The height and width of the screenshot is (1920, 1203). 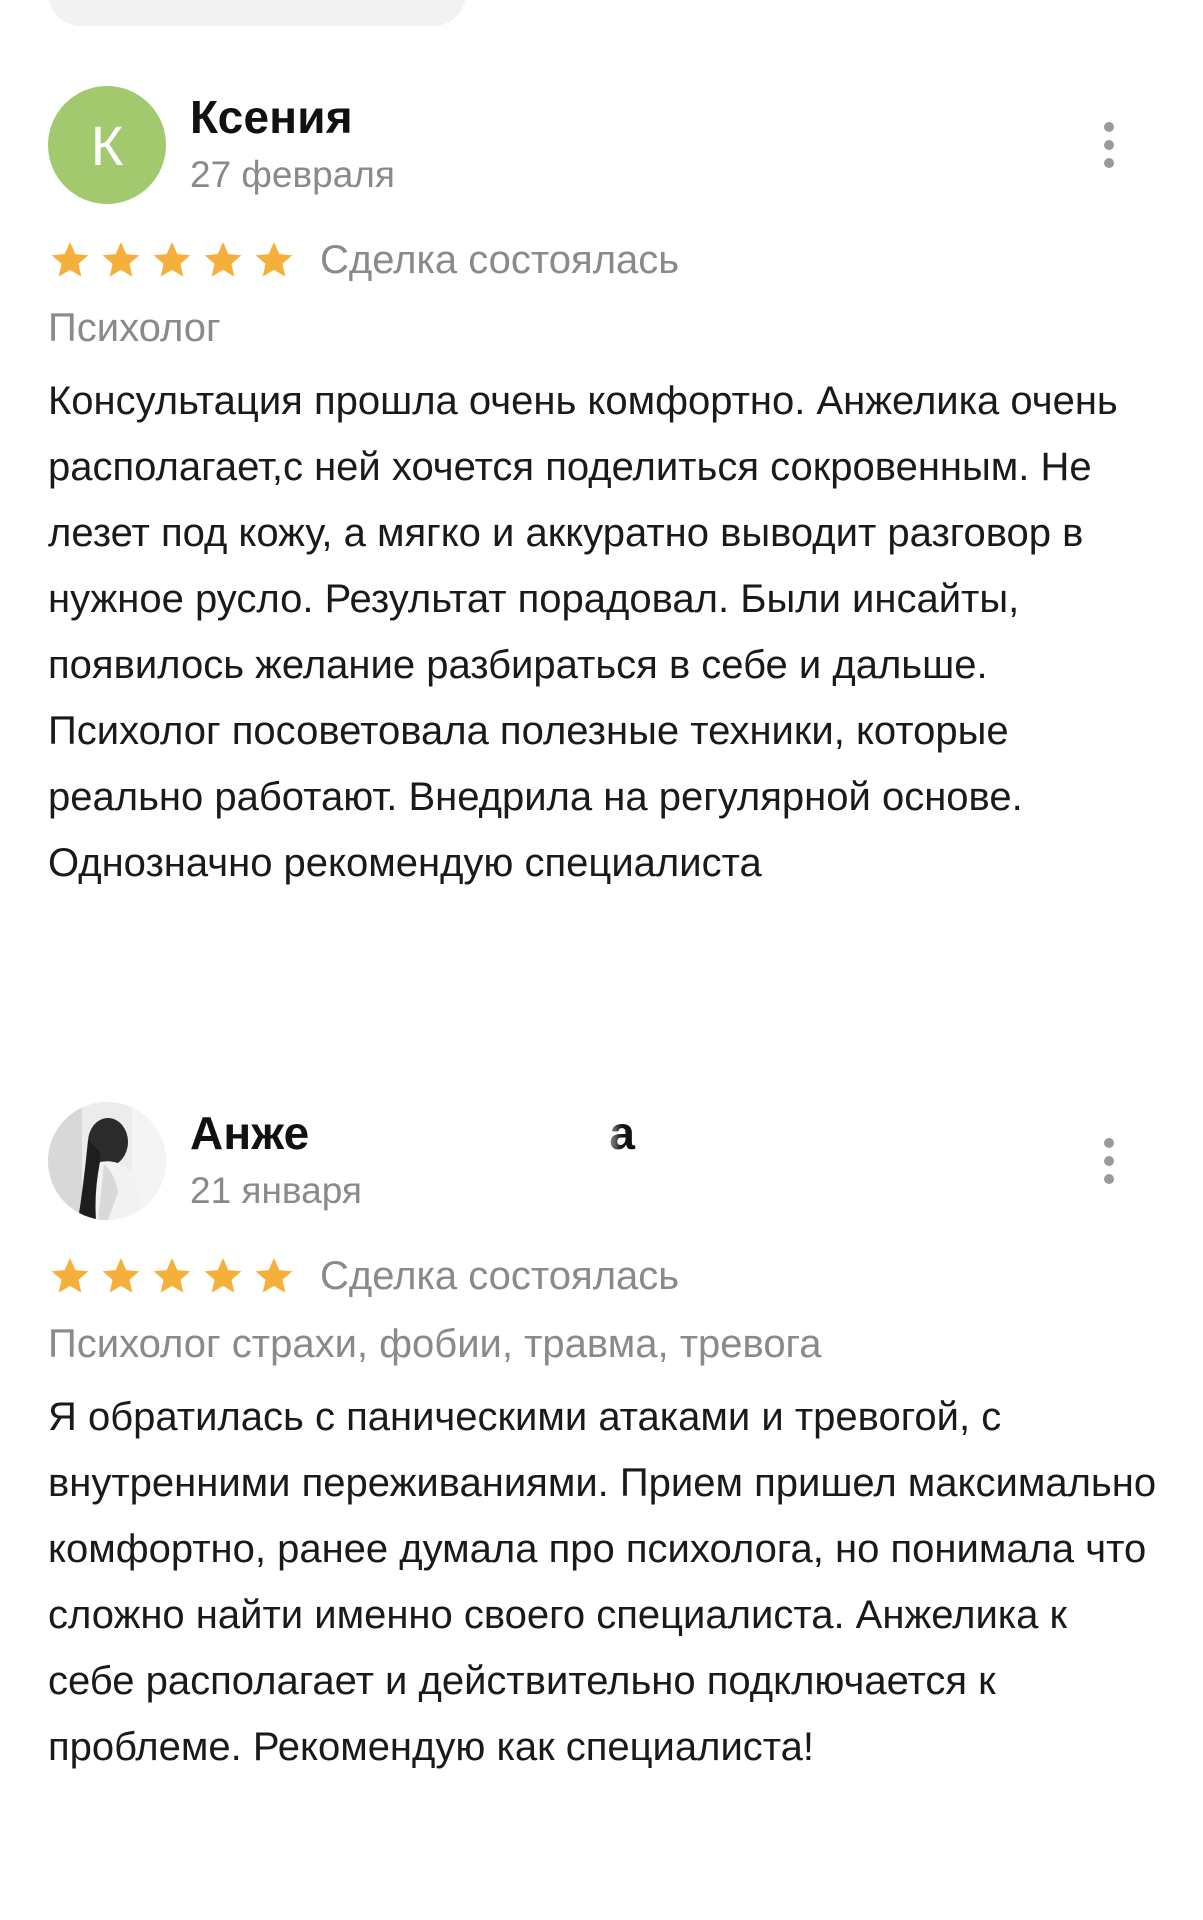 What do you see at coordinates (435, 1344) in the screenshot?
I see `service-category: Психолог страхи, фобии, травма, тревога` at bounding box center [435, 1344].